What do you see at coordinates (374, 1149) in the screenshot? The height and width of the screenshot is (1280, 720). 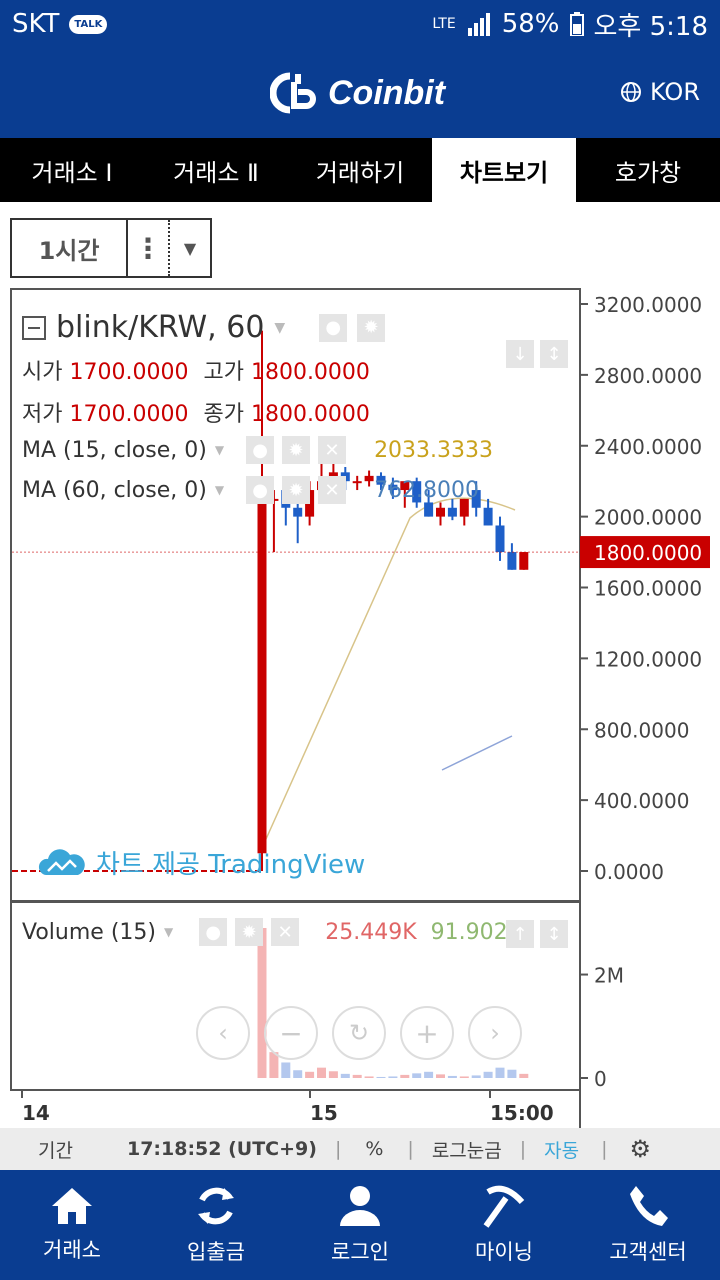 I see `percent-toggle: %` at bounding box center [374, 1149].